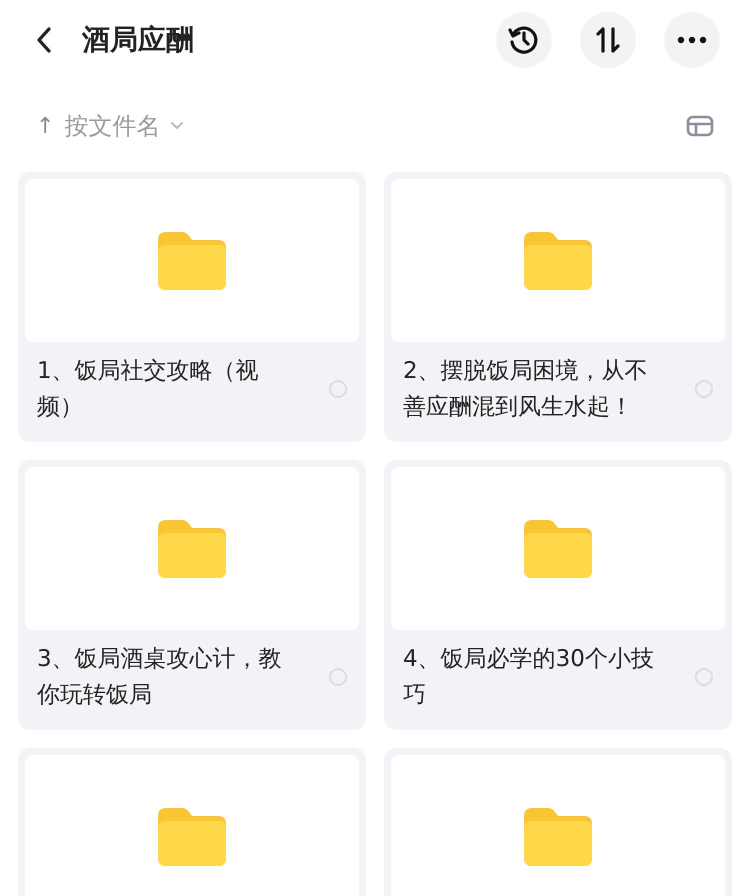  Describe the element at coordinates (148, 389) in the screenshot. I see `folder-name: 1、饭局社交攻略（视频）` at that location.